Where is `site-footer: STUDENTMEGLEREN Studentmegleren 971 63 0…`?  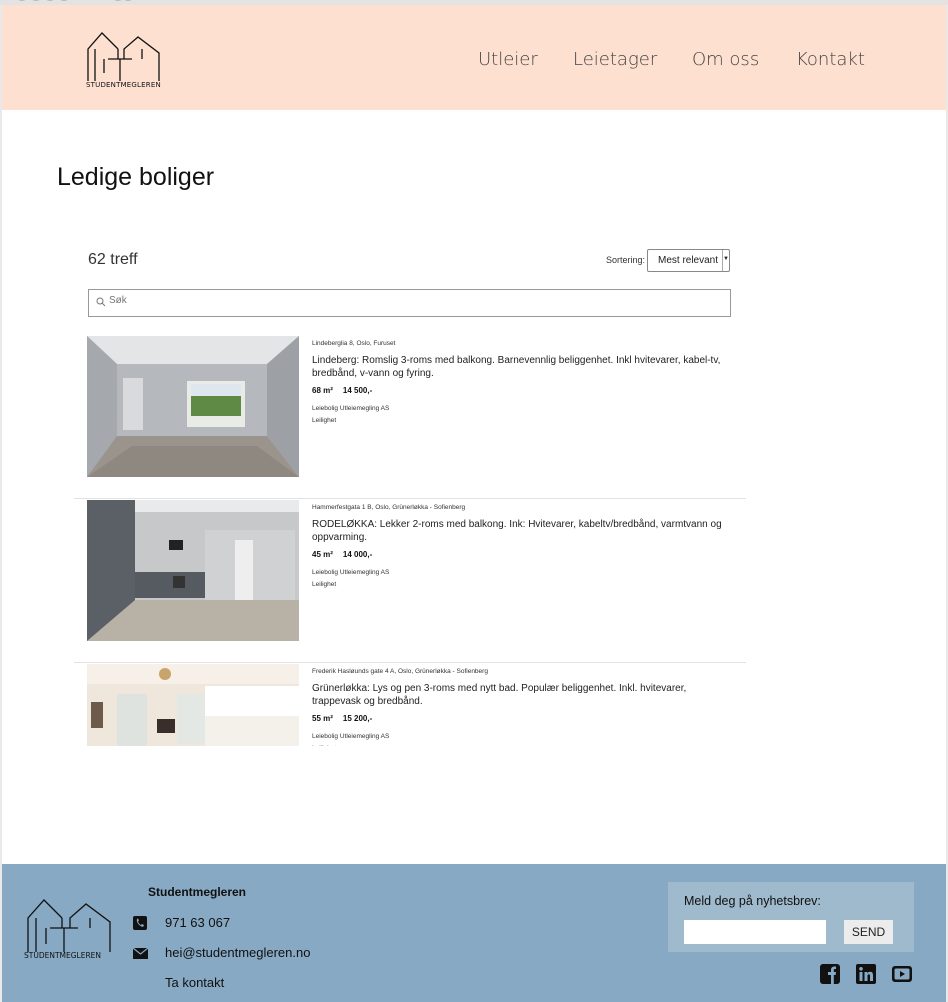 site-footer: STUDENTMEGLEREN Studentmegleren 971 63 0… is located at coordinates (474, 933).